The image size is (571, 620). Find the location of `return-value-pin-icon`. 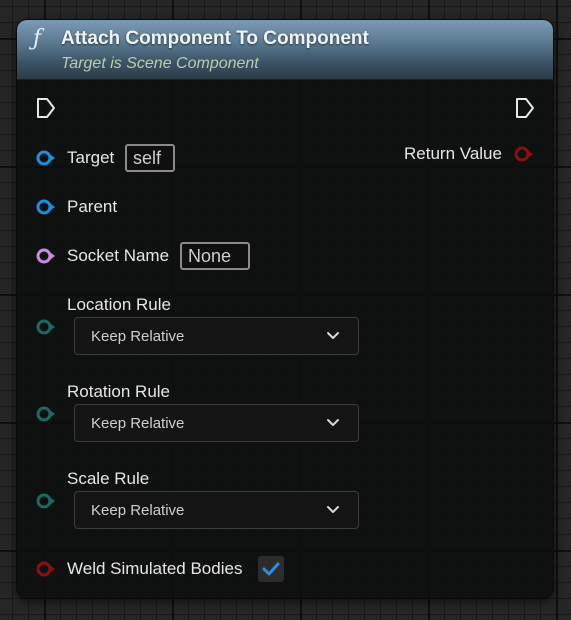

return-value-pin-icon is located at coordinates (524, 154).